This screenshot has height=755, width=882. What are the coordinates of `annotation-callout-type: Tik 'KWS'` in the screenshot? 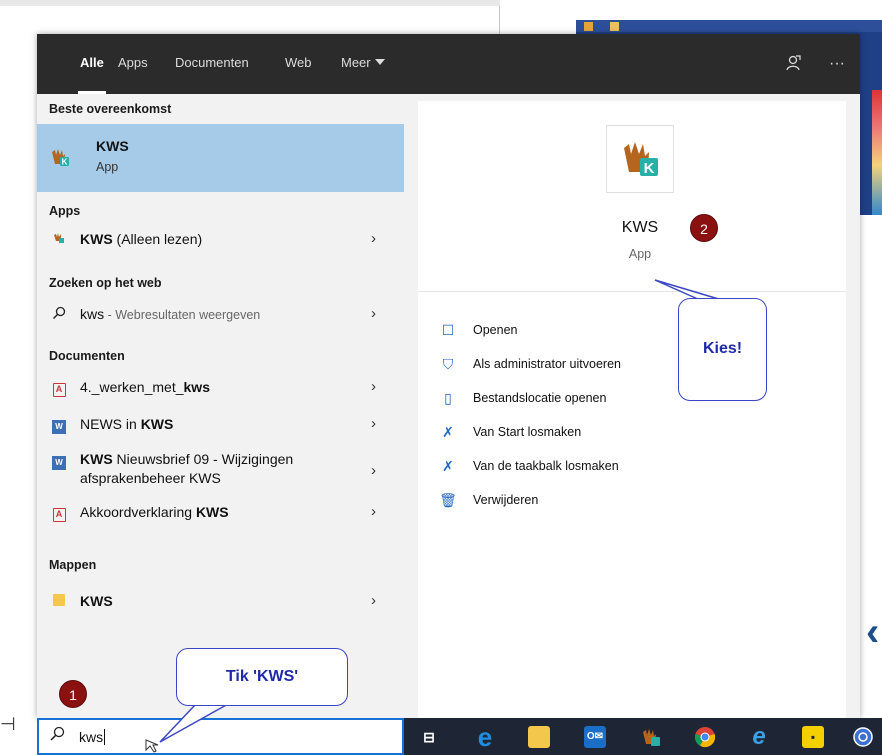 It's located at (262, 677).